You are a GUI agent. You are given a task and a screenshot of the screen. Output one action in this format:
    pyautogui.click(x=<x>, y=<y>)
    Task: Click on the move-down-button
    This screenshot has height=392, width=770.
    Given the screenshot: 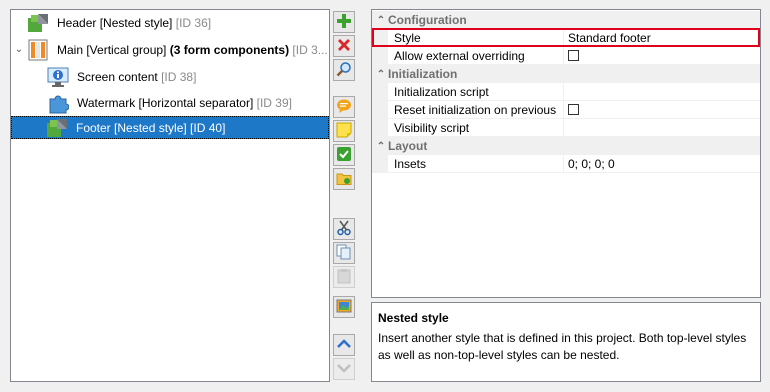 What is the action you would take?
    pyautogui.click(x=344, y=369)
    